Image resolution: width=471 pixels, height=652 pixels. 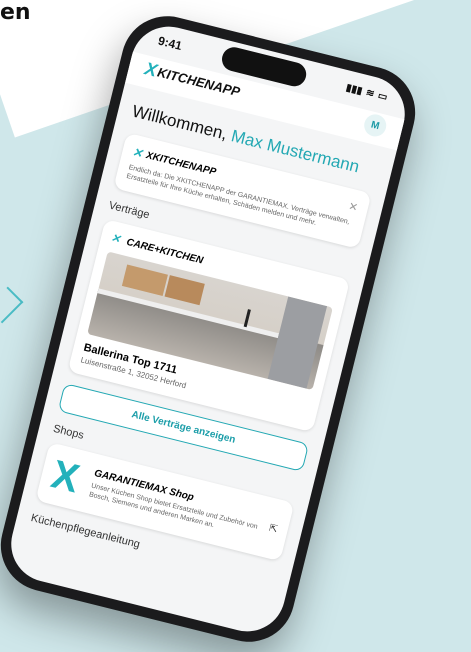 What do you see at coordinates (170, 43) in the screenshot?
I see `status-time: 9:41` at bounding box center [170, 43].